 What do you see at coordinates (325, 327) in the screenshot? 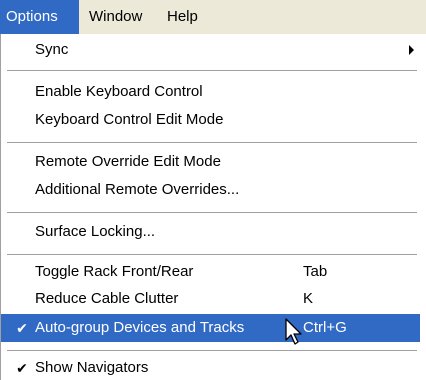
I see `menu-item-auto-group-shortcut: Ctrl+G` at bounding box center [325, 327].